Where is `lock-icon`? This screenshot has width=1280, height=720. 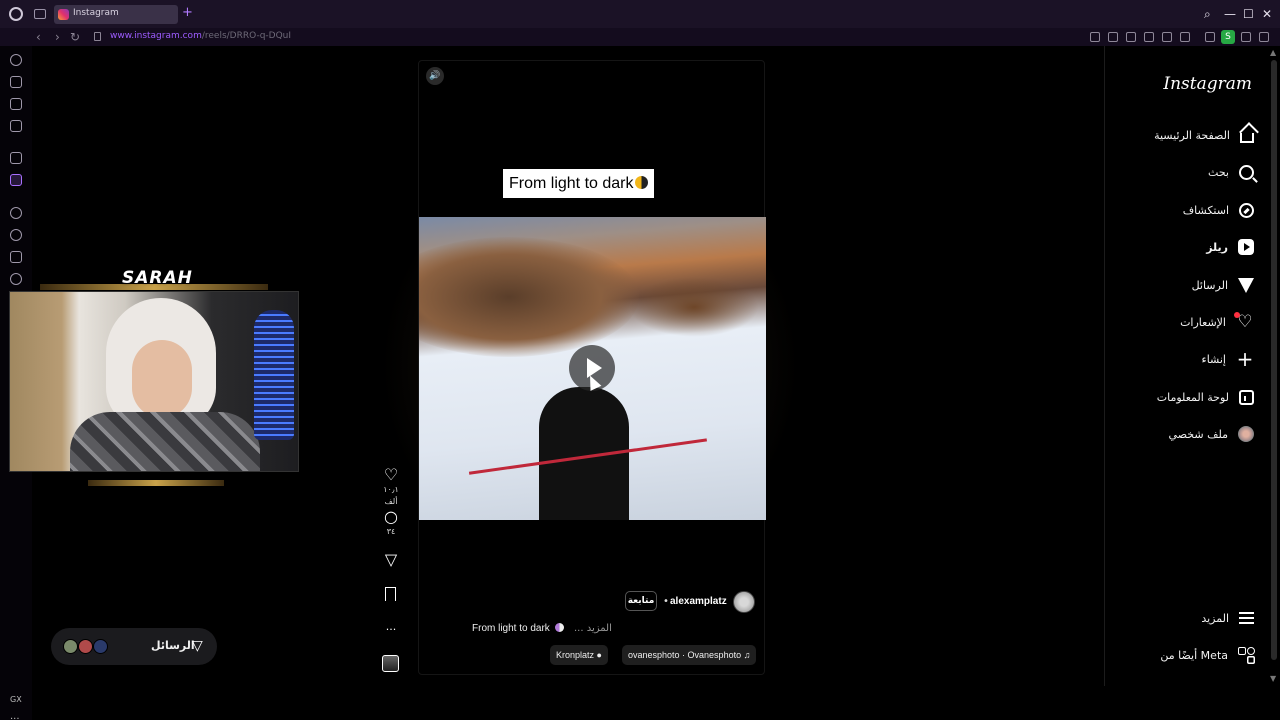
lock-icon is located at coordinates (97, 36).